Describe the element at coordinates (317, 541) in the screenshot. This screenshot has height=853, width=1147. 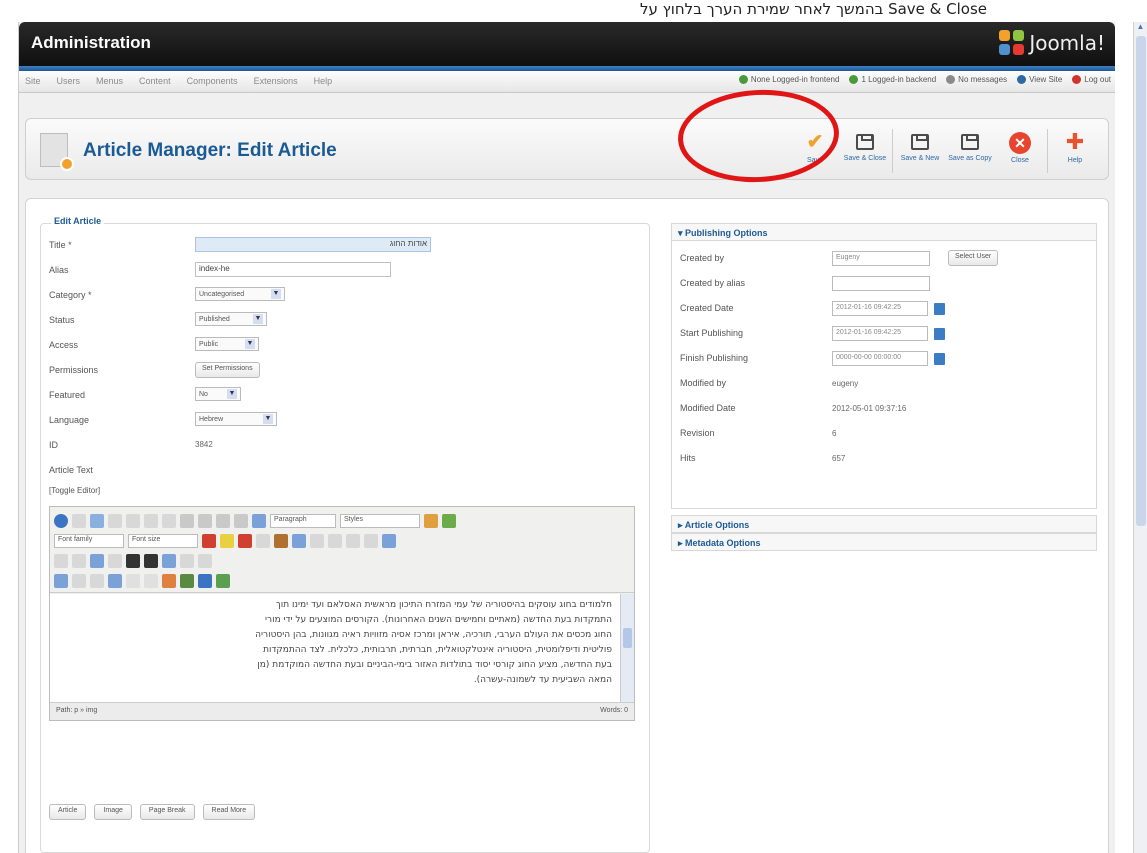
I see `bullet-list-icon` at that location.